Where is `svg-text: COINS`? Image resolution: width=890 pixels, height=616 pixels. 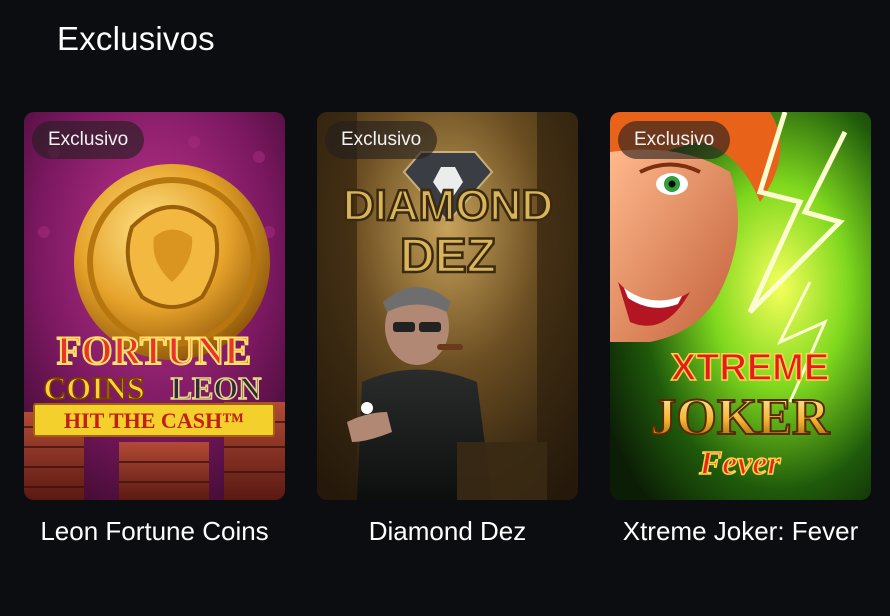
svg-text: COINS is located at coordinates (93, 388).